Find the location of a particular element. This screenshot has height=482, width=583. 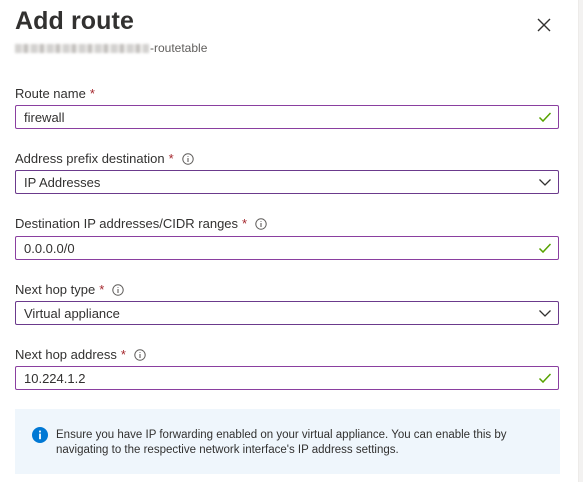

page-subtitle: -routetable is located at coordinates (111, 48).